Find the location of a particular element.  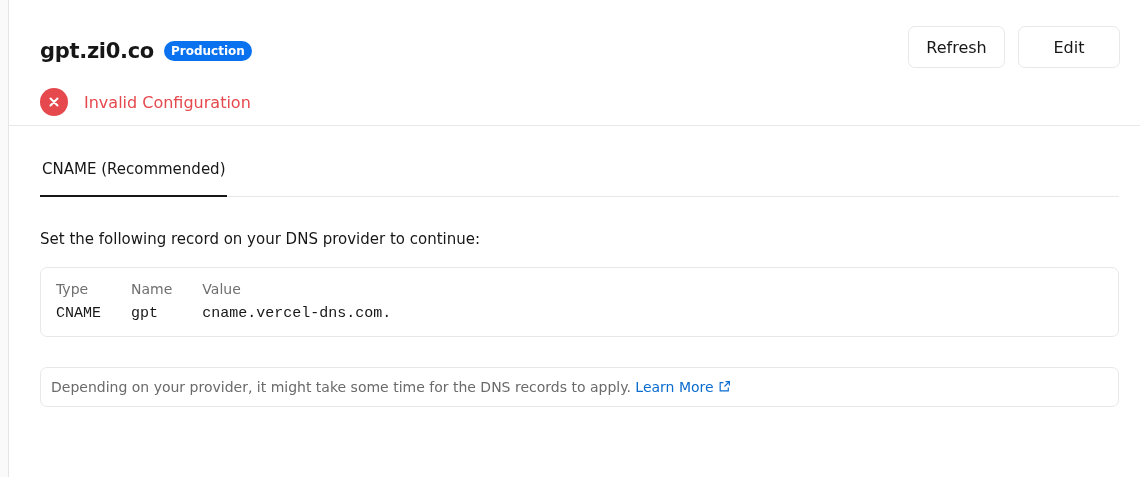

column-header: Value is located at coordinates (222, 289).